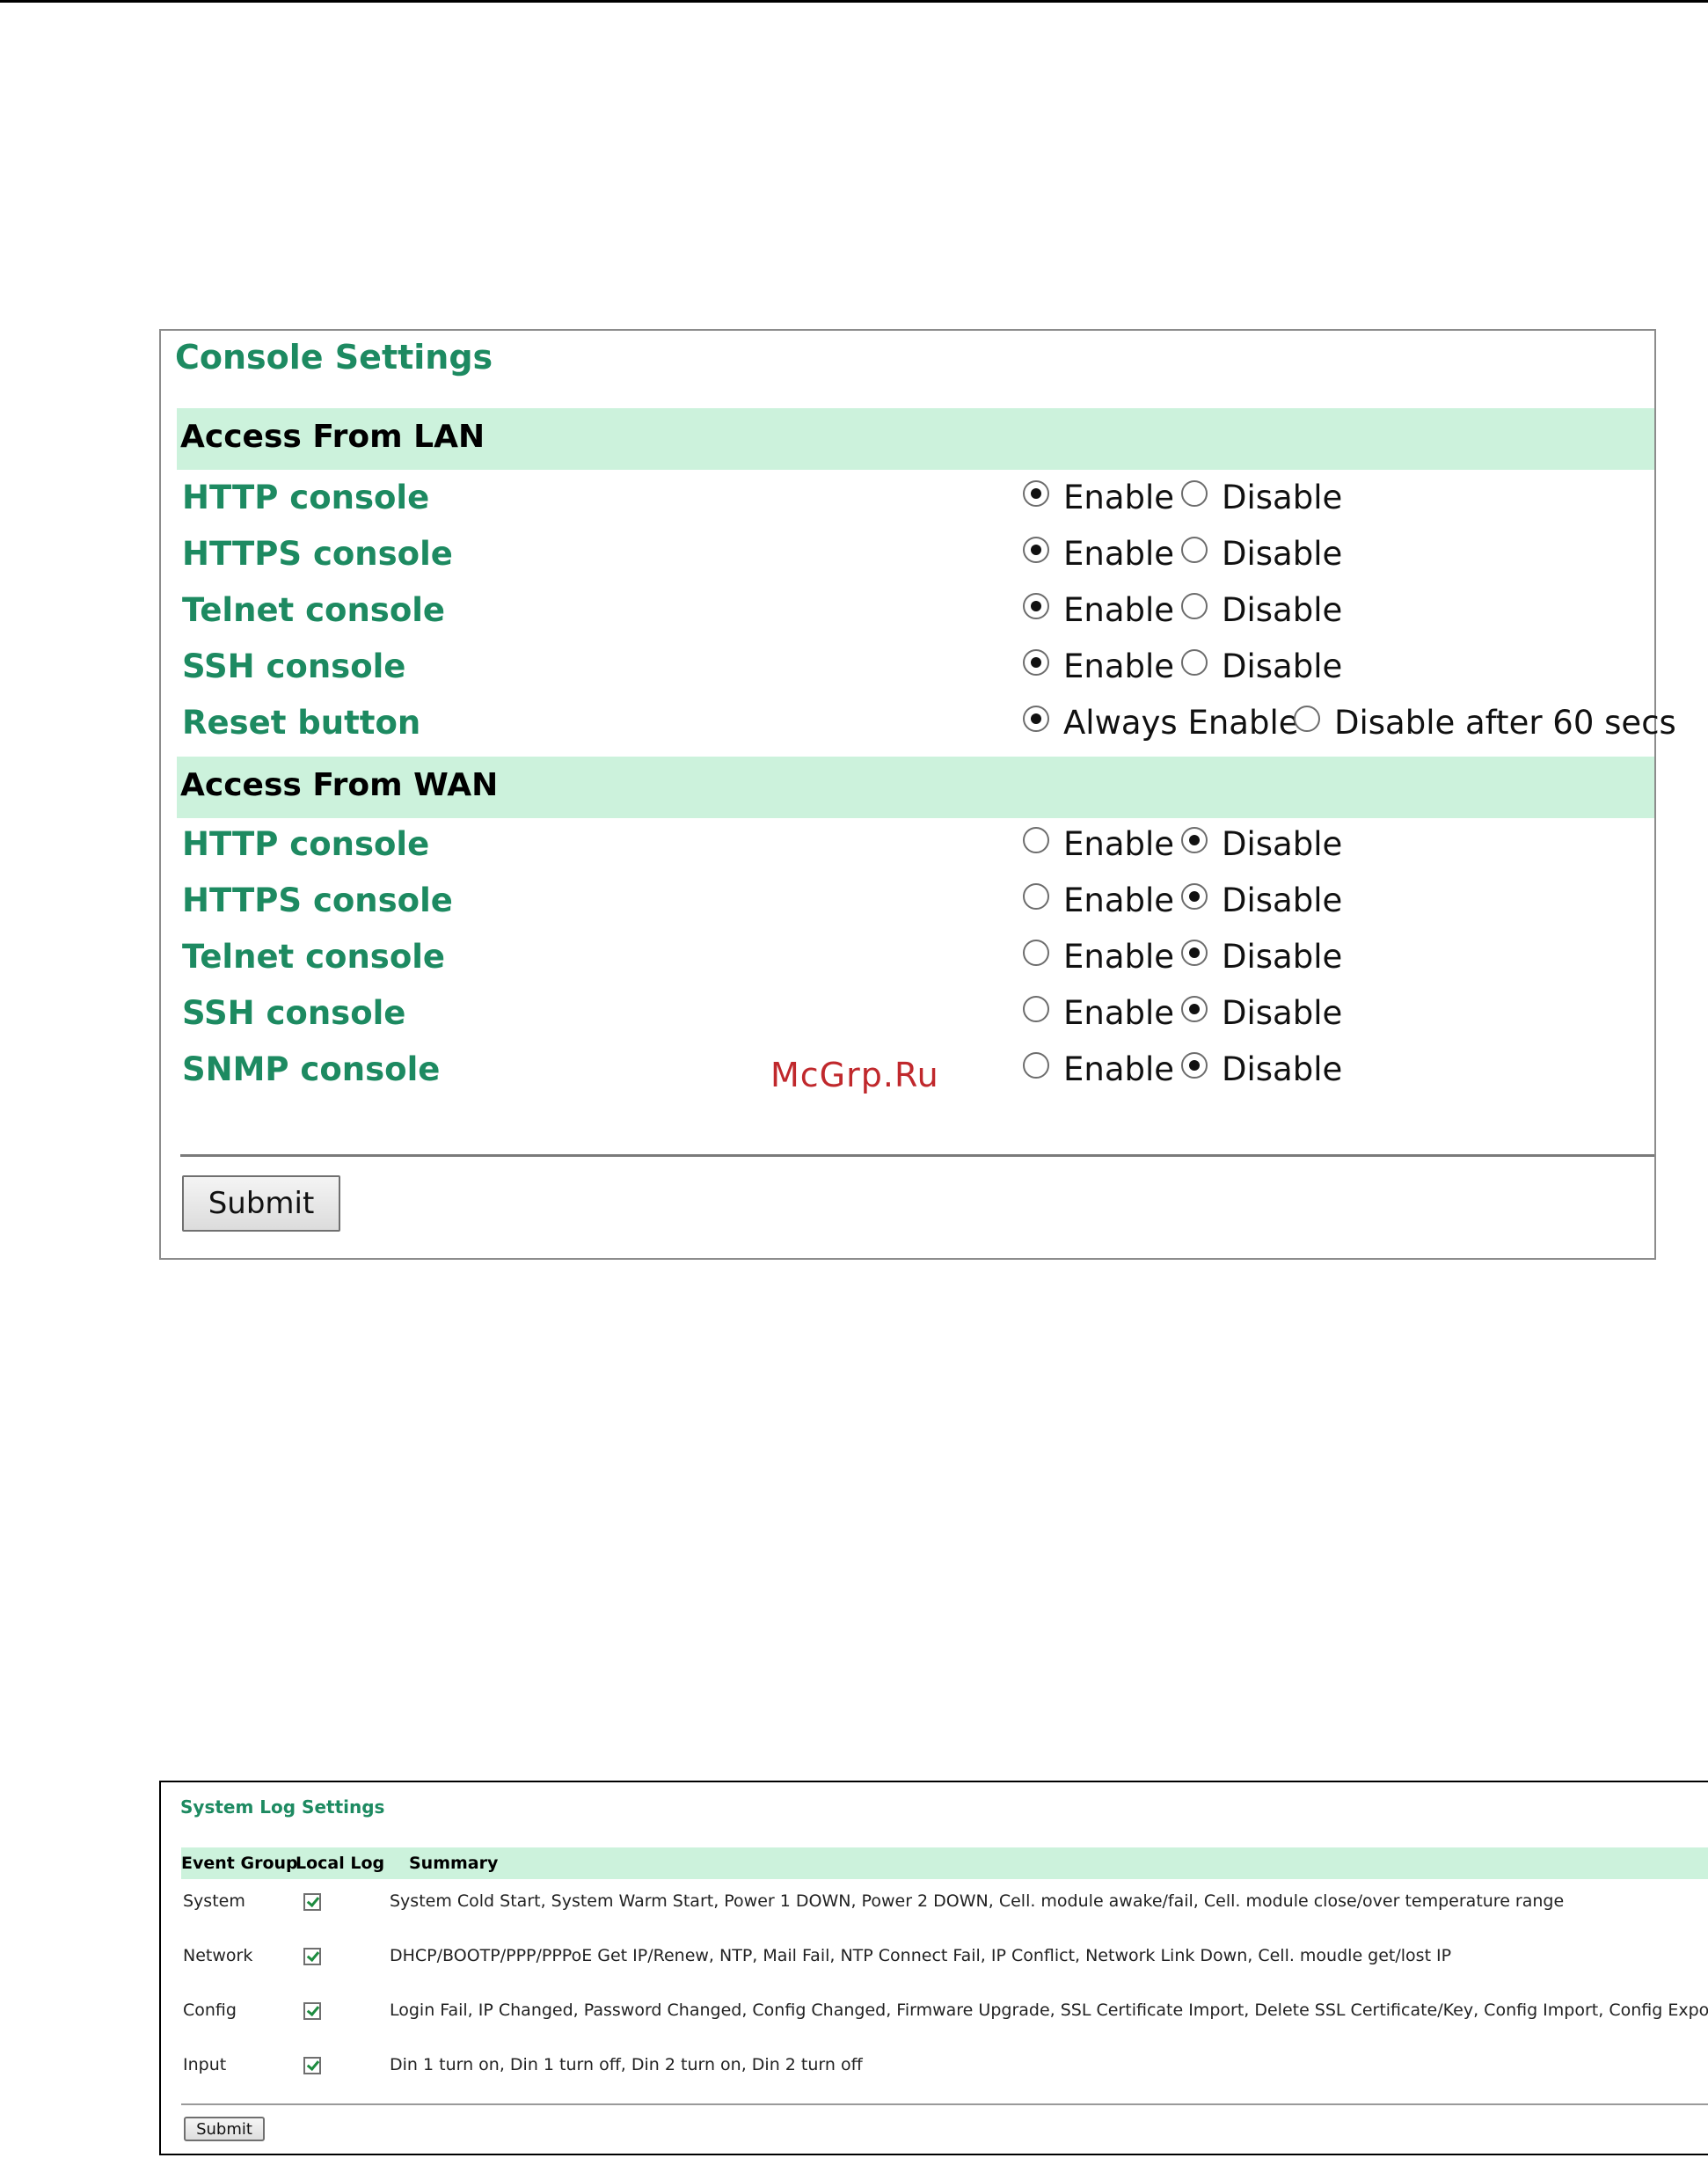 The width and height of the screenshot is (1708, 2158). Describe the element at coordinates (282, 1807) in the screenshot. I see `system-log-settings-title: System Log Settings` at that location.